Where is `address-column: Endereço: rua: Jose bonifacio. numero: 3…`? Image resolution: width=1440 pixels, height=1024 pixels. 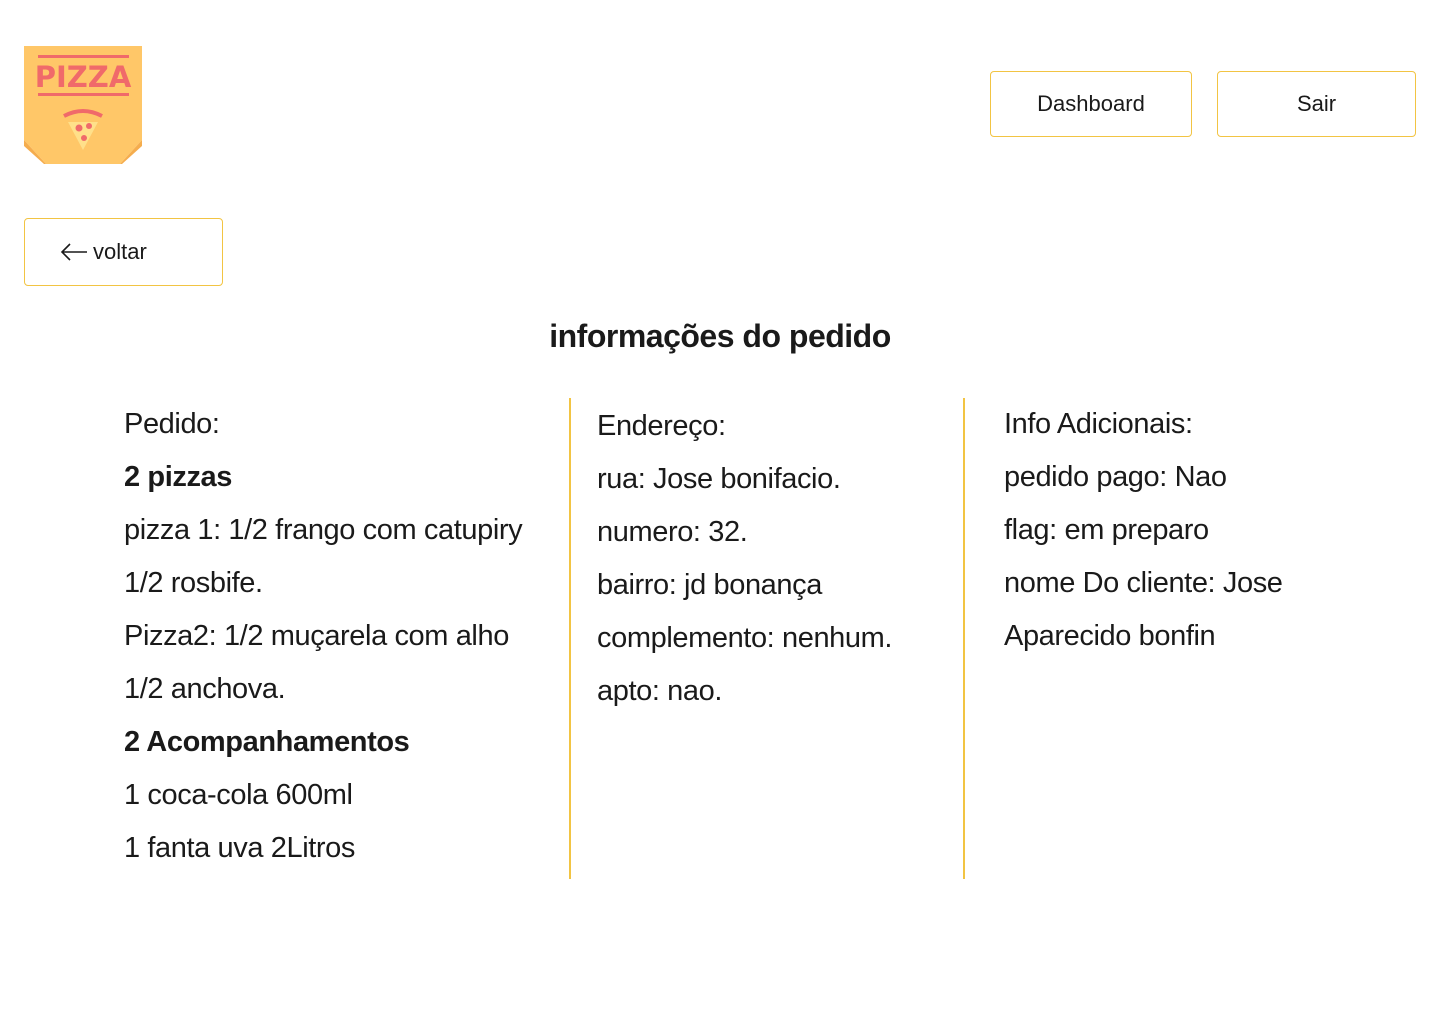
address-column: Endereço: rua: Jose bonifacio. numero: 3… is located at coordinates (772, 559).